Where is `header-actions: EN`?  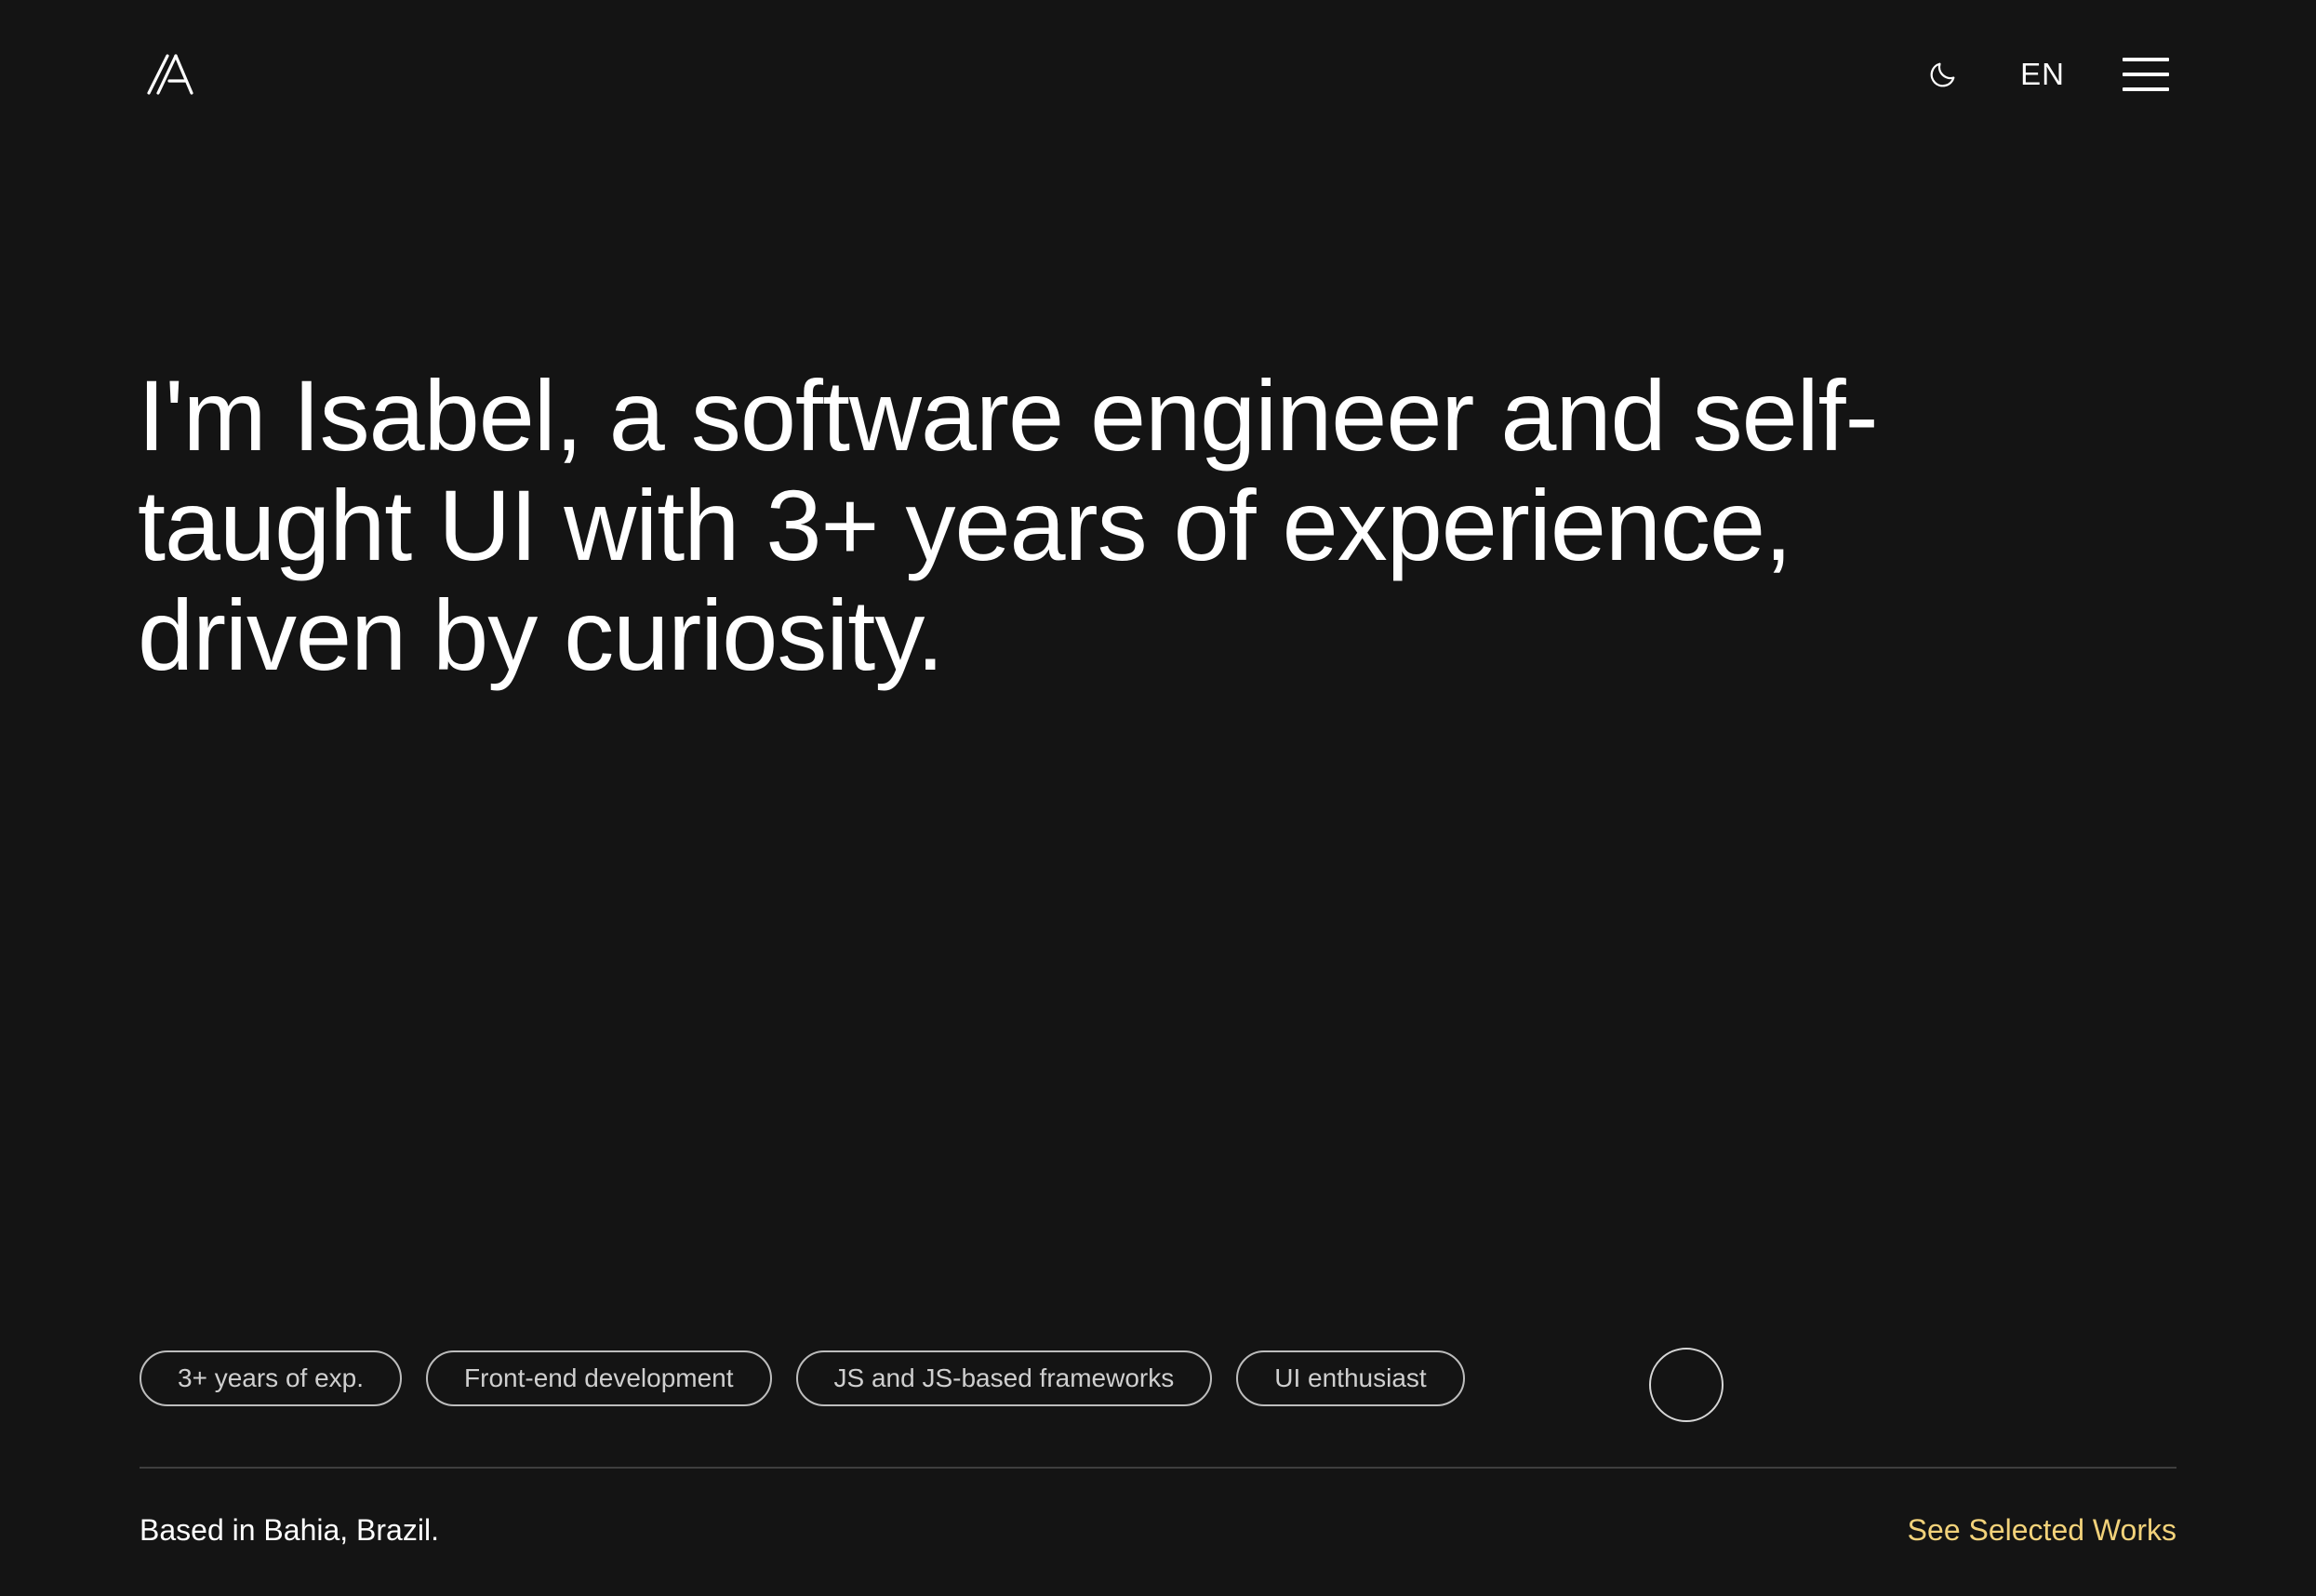
header-actions: EN is located at coordinates (2046, 74).